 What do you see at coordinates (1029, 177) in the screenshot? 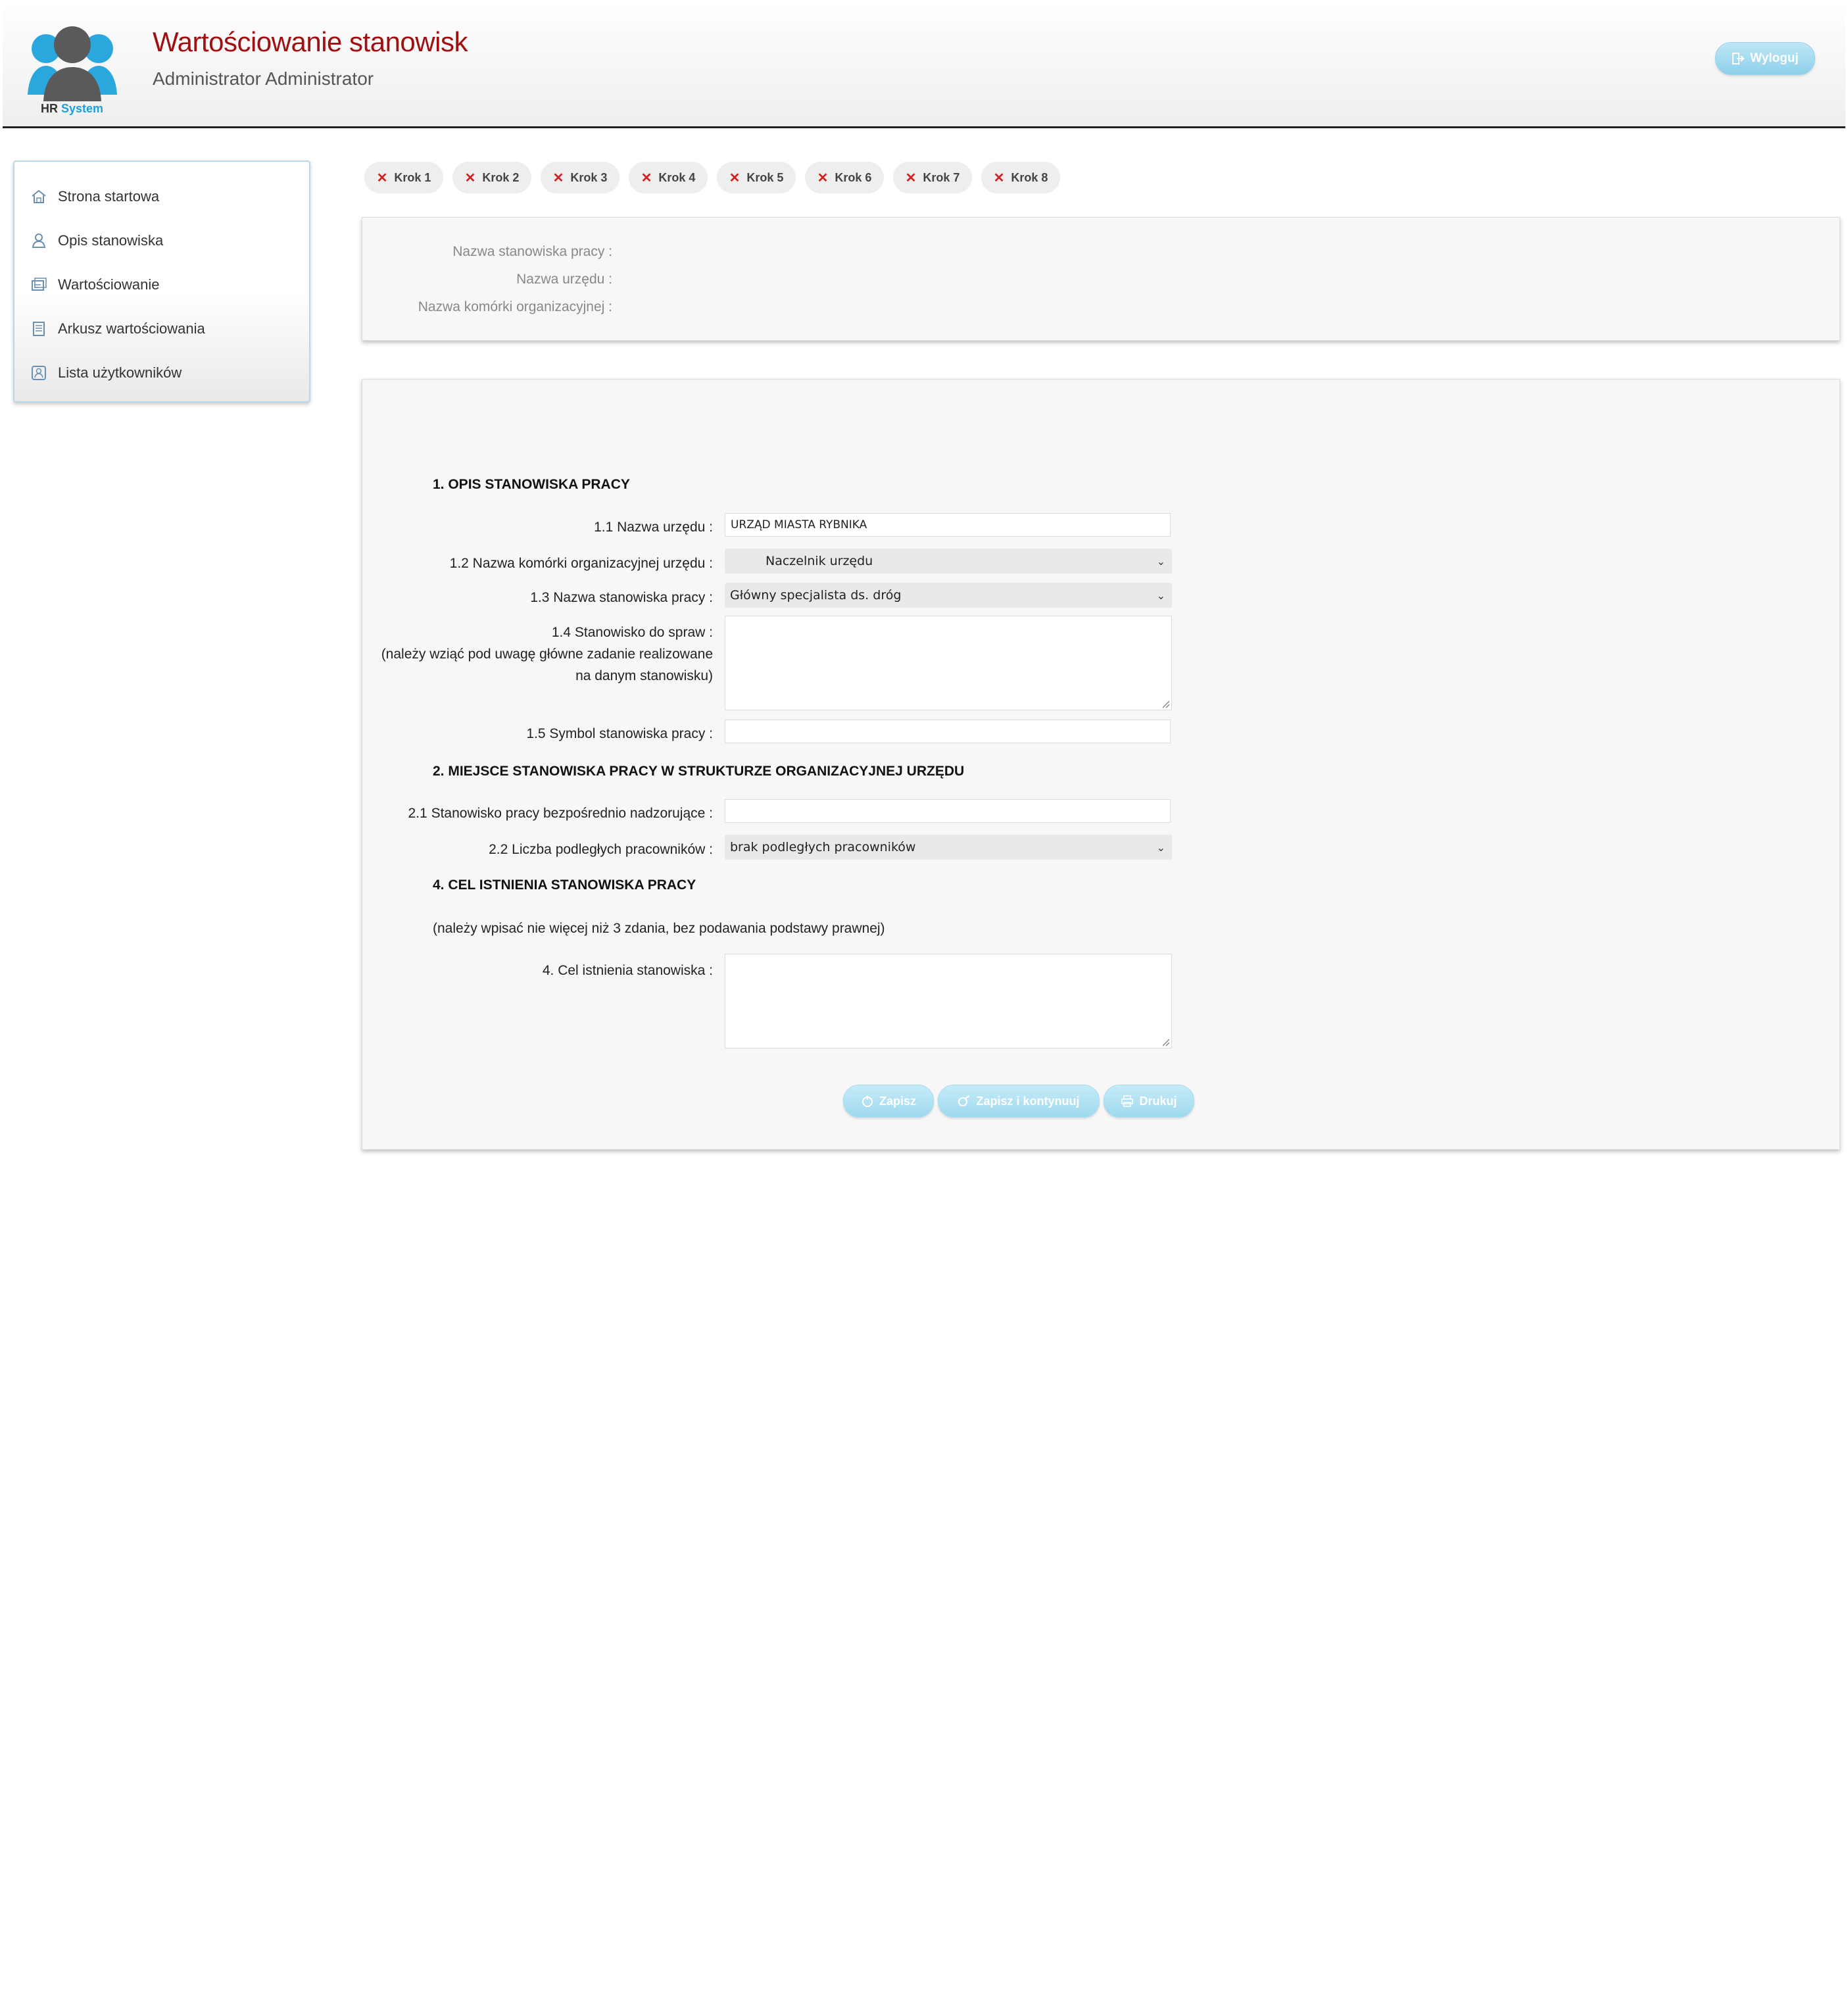
I see `step-label: Krok 8` at bounding box center [1029, 177].